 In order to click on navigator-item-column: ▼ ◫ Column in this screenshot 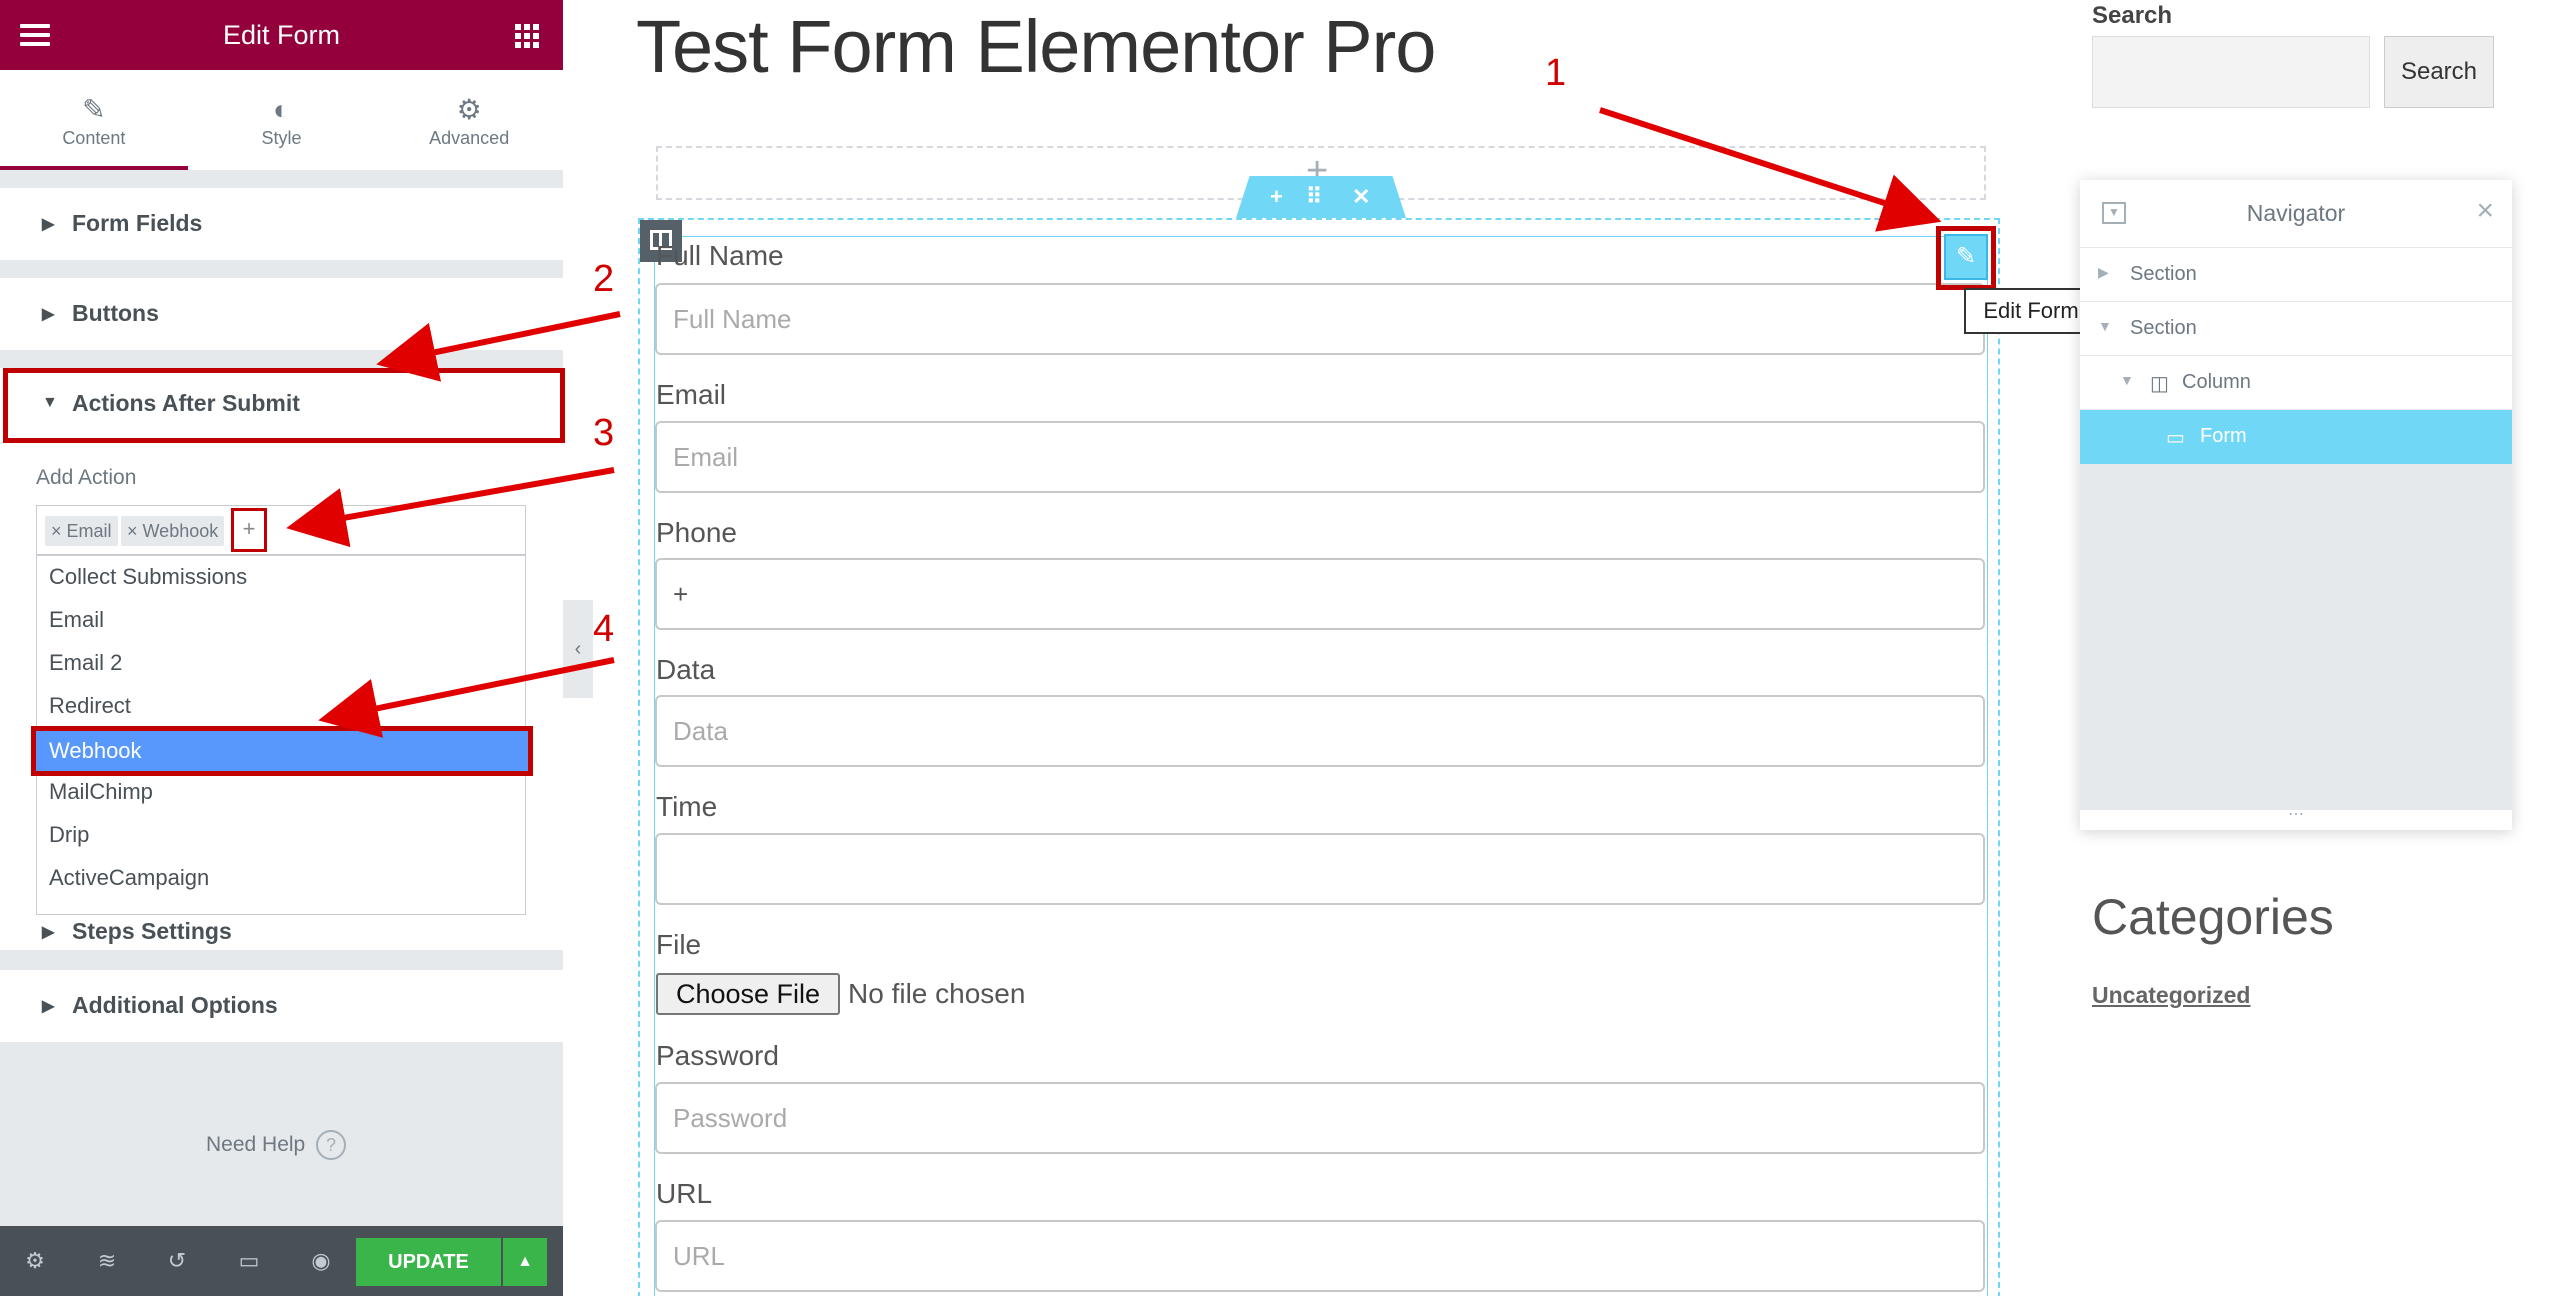, I will do `click(2296, 383)`.